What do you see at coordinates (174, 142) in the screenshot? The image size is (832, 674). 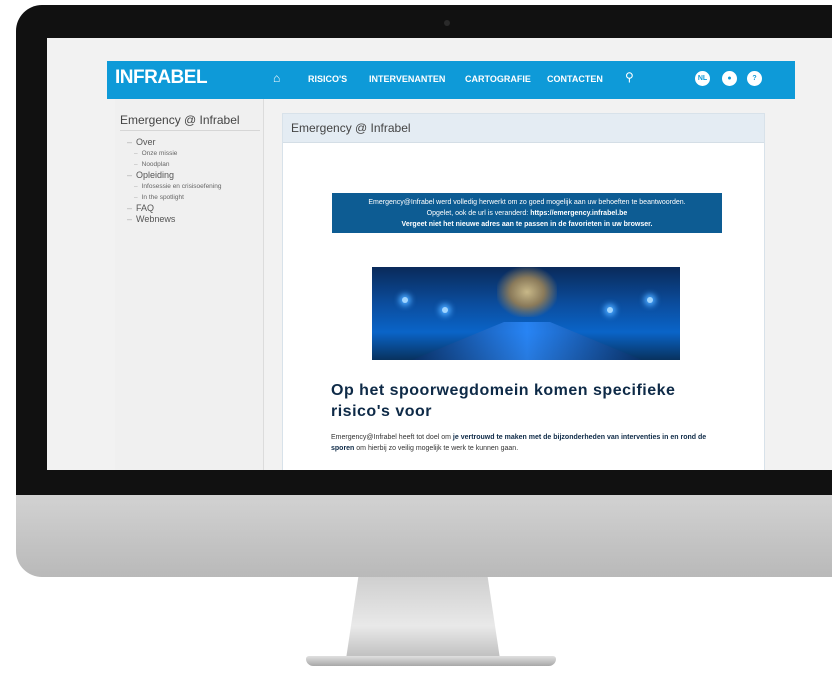 I see `sidebar-item: – Over` at bounding box center [174, 142].